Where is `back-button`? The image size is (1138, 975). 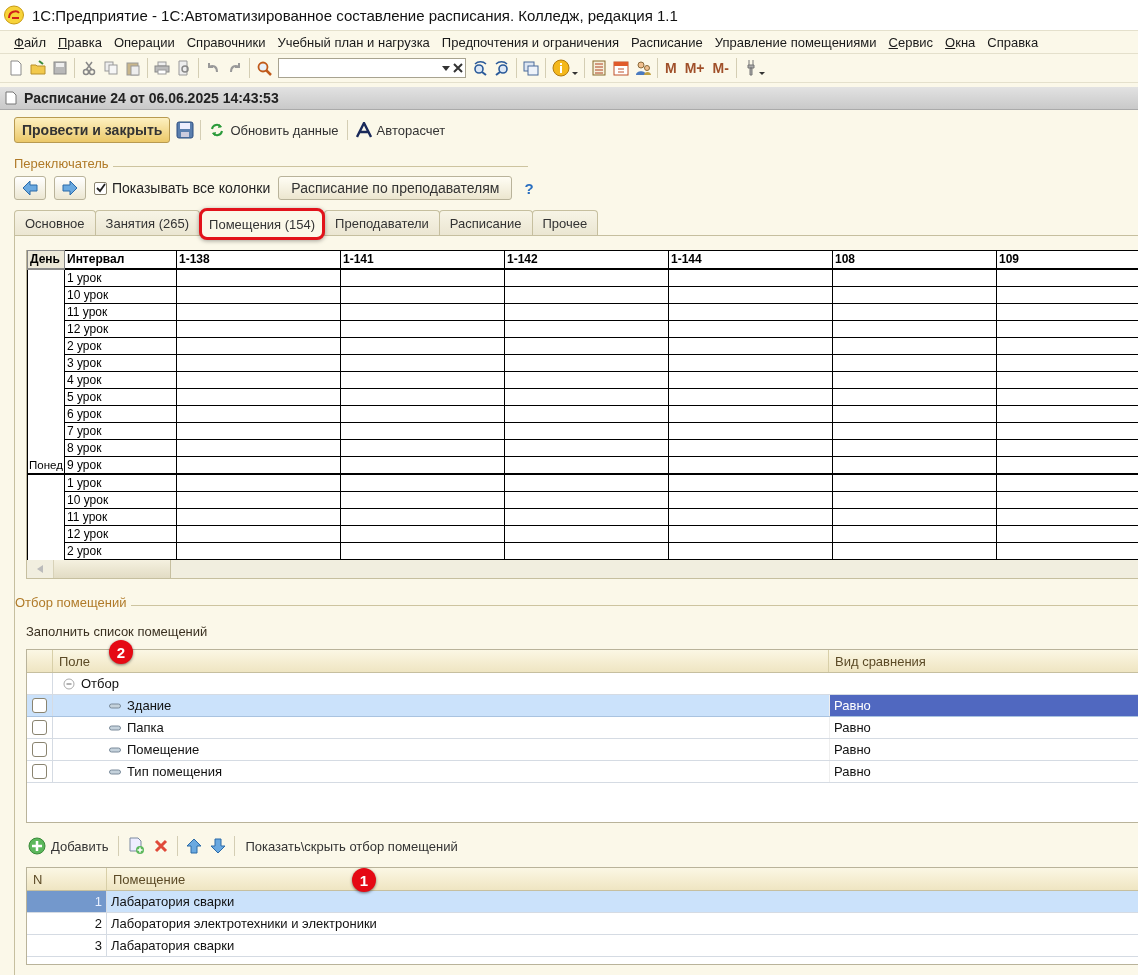 back-button is located at coordinates (30, 188).